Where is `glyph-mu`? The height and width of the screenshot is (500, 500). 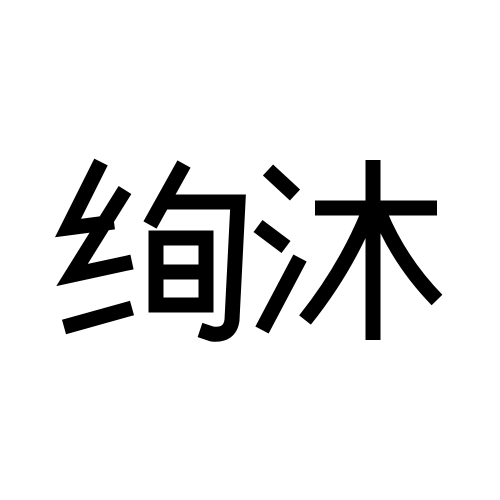 glyph-mu is located at coordinates (348, 250).